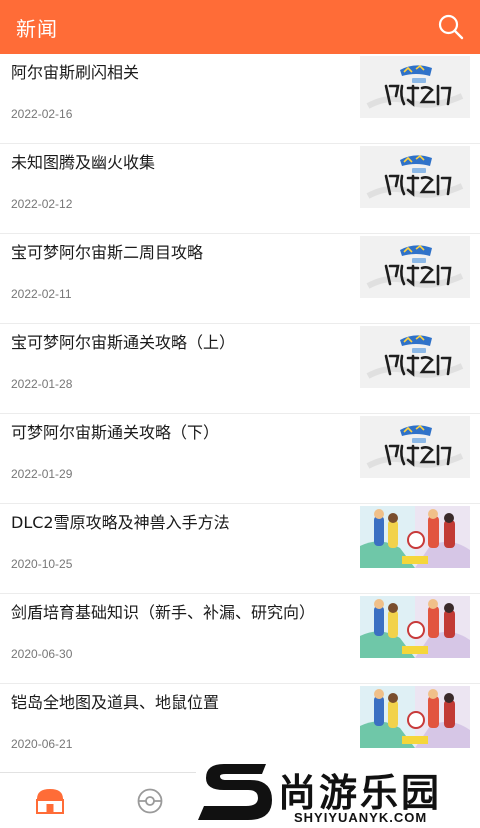  What do you see at coordinates (180, 188) in the screenshot?
I see `article-text: 未知图腾及幽火收集 2022-02-12` at bounding box center [180, 188].